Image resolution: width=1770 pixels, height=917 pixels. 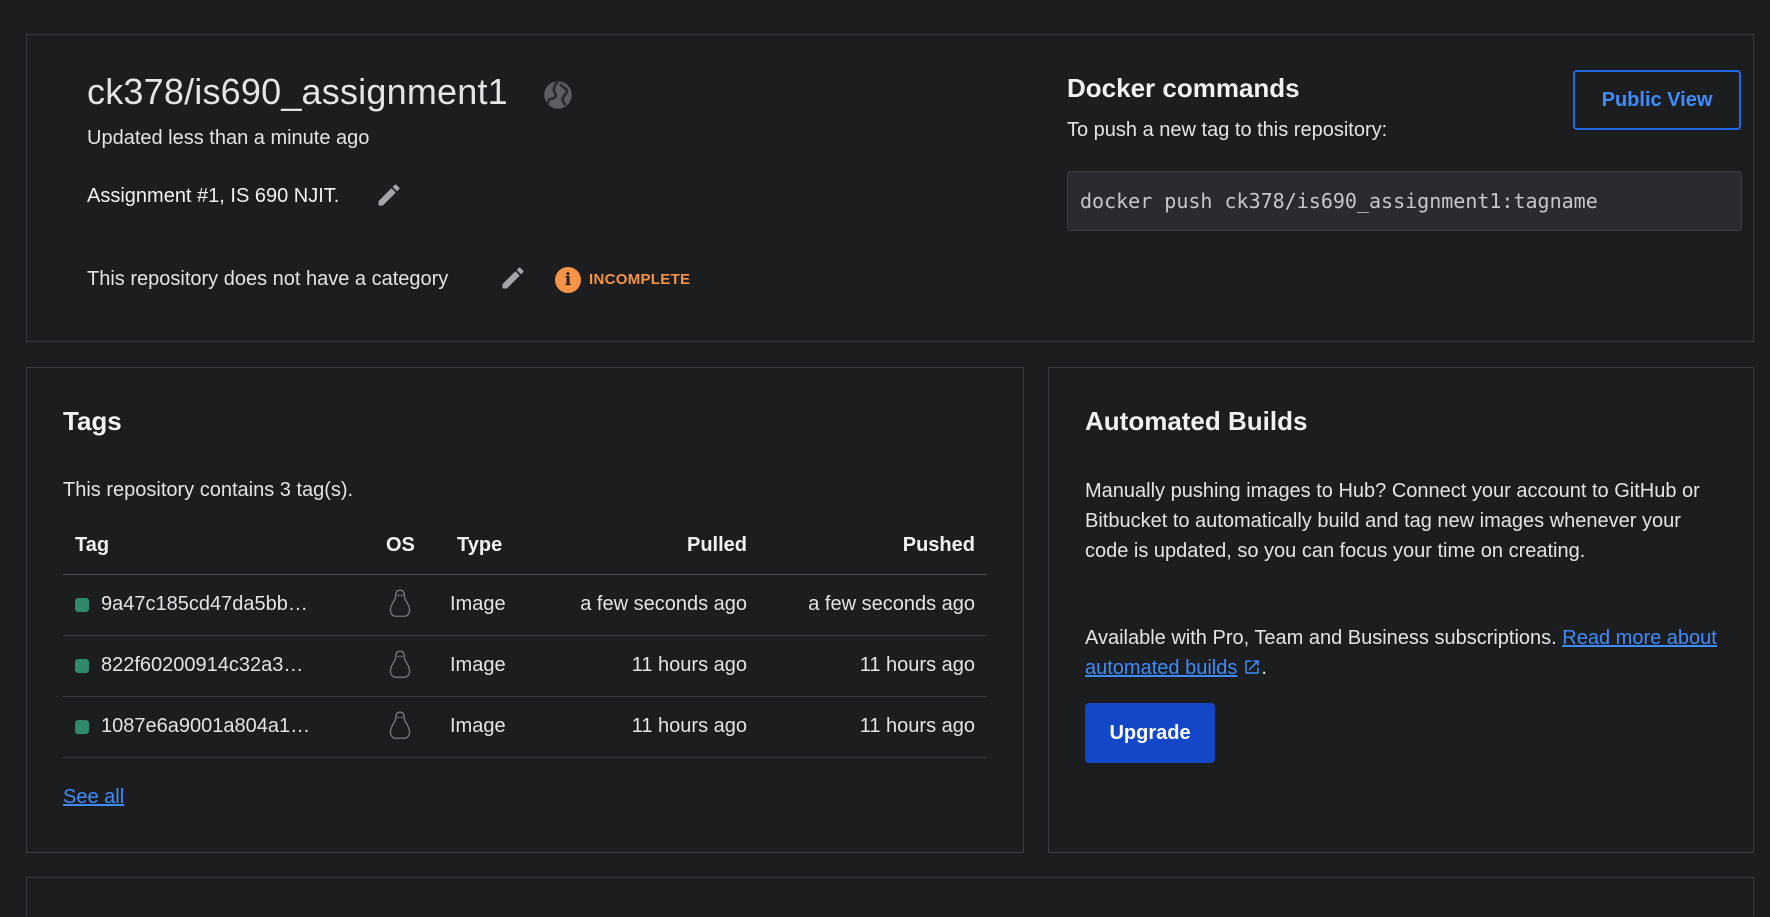 I want to click on docker-commands-subtitle: To push a new tag to this repository:, so click(x=1227, y=130).